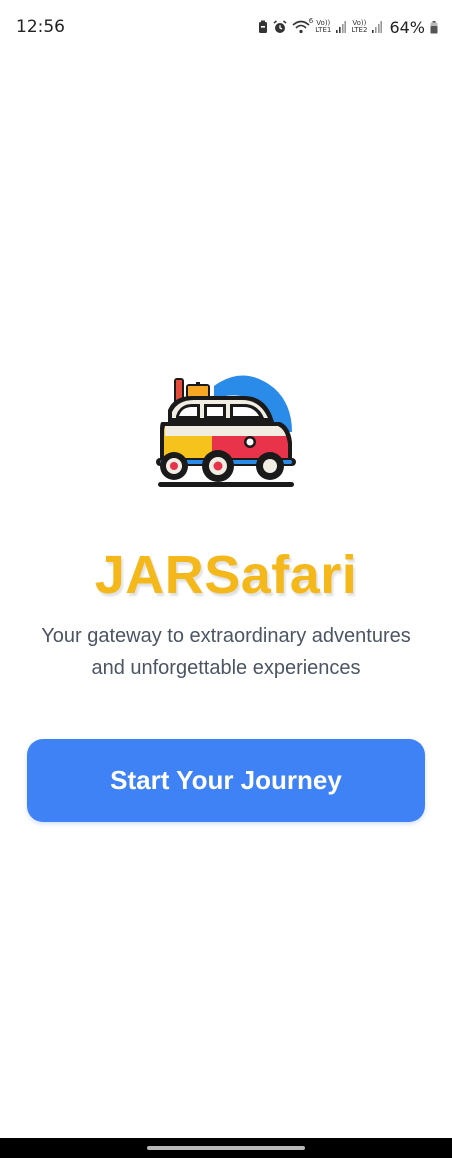 This screenshot has height=1158, width=452. What do you see at coordinates (226, 780) in the screenshot?
I see `start-journey-button: Start Your Journey` at bounding box center [226, 780].